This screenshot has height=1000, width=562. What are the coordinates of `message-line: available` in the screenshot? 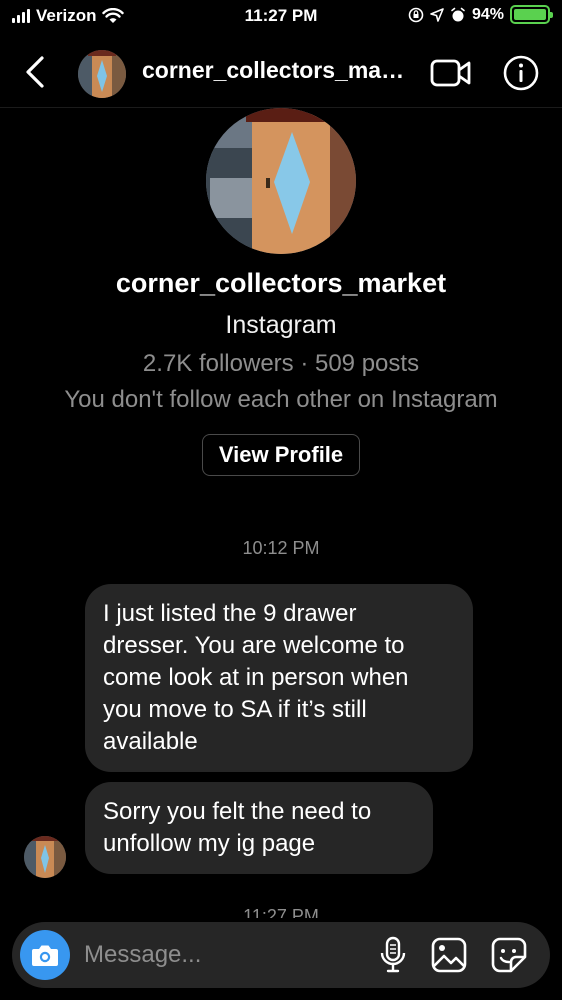 It's located at (150, 741).